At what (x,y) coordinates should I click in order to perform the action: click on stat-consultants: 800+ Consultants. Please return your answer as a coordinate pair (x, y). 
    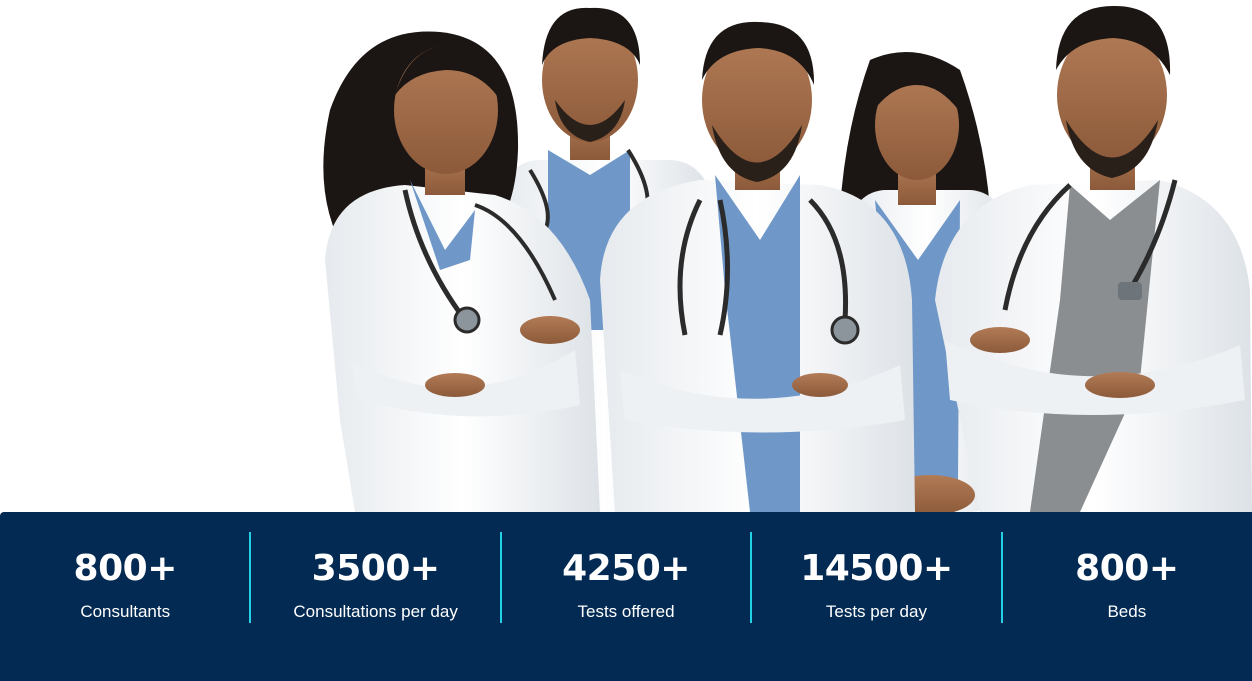
    Looking at the image, I should click on (126, 596).